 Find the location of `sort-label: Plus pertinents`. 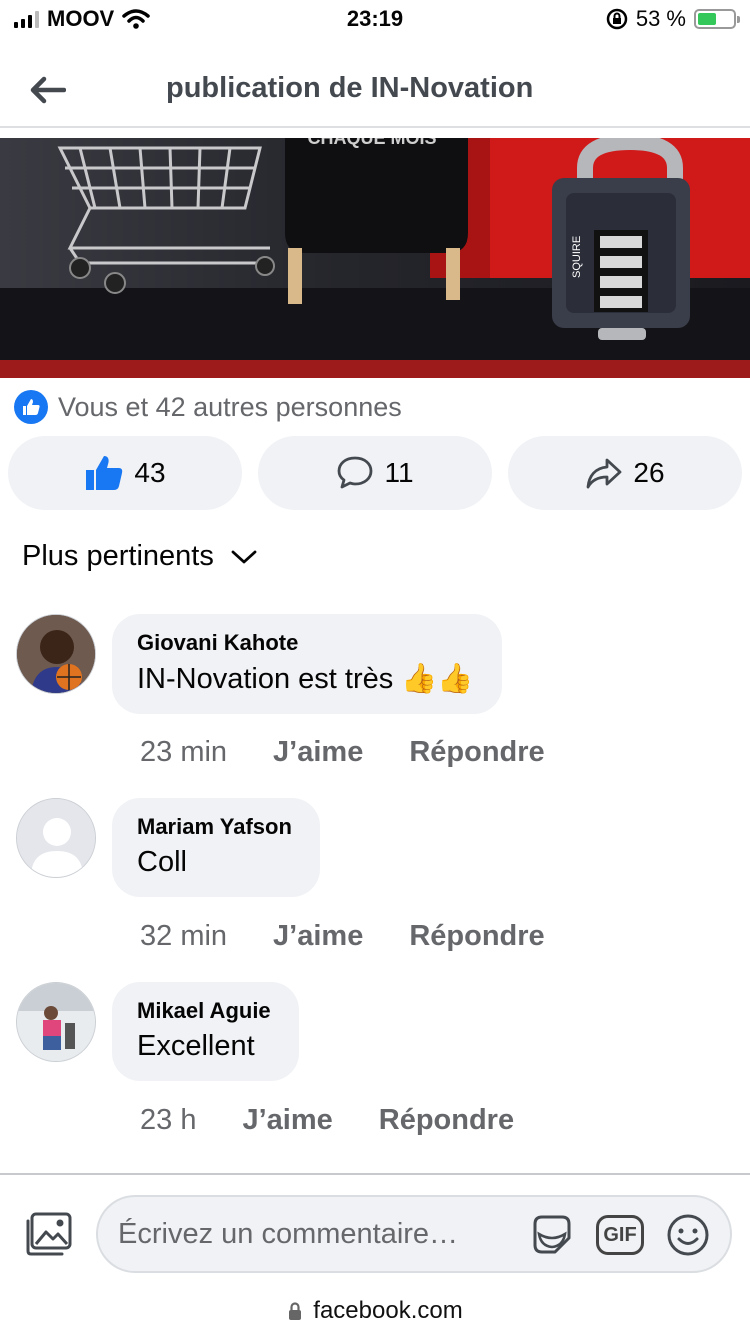

sort-label: Plus pertinents is located at coordinates (118, 556).